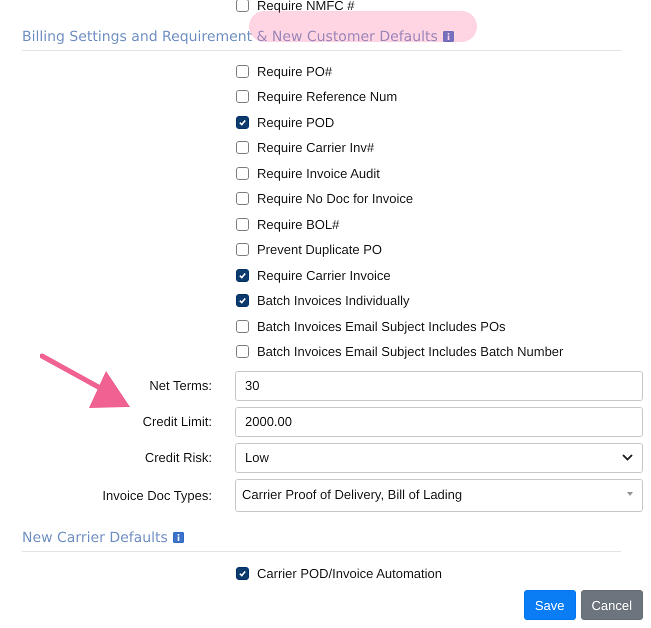 This screenshot has width=651, height=628. Describe the element at coordinates (295, 122) in the screenshot. I see `checkbox-label: Require POD` at that location.